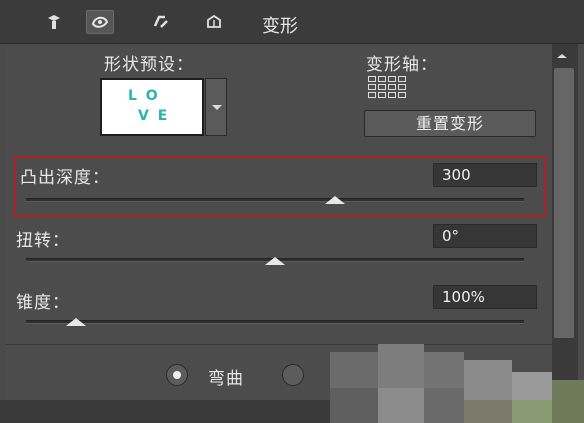 Image resolution: width=584 pixels, height=423 pixels. What do you see at coordinates (279, 344) in the screenshot?
I see `section-divider` at bounding box center [279, 344].